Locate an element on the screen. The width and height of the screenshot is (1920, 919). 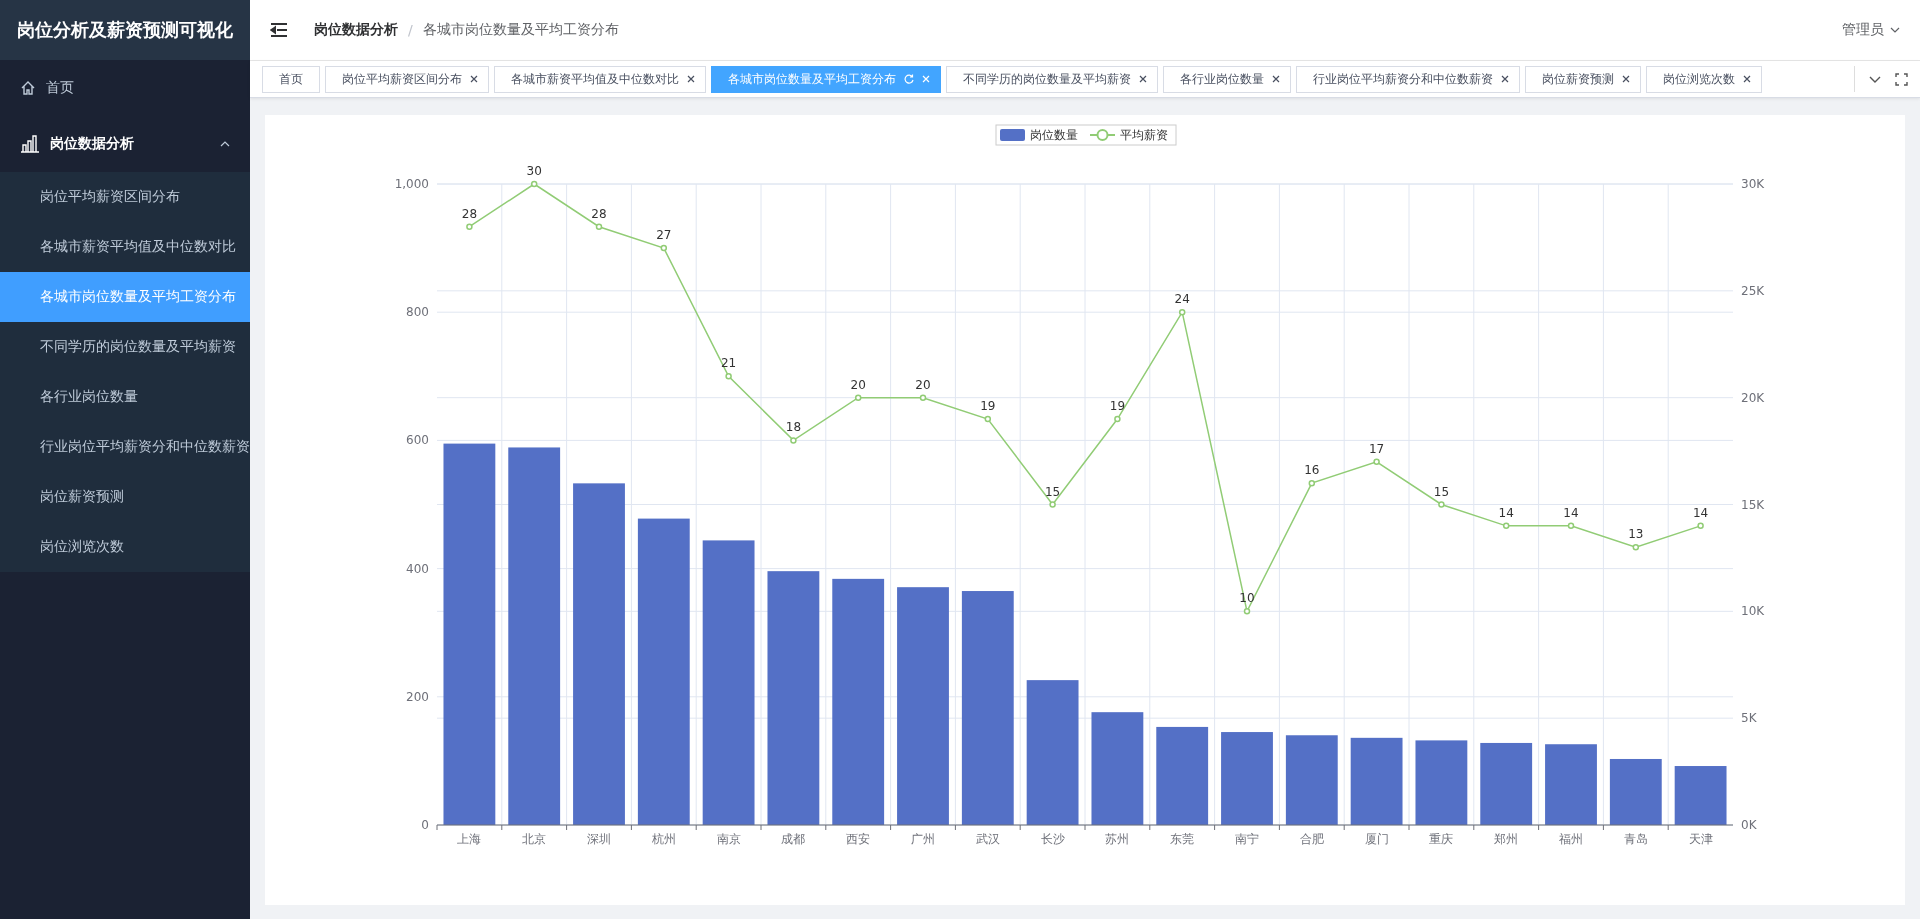
axis-tick-label: 400 is located at coordinates (417, 568).